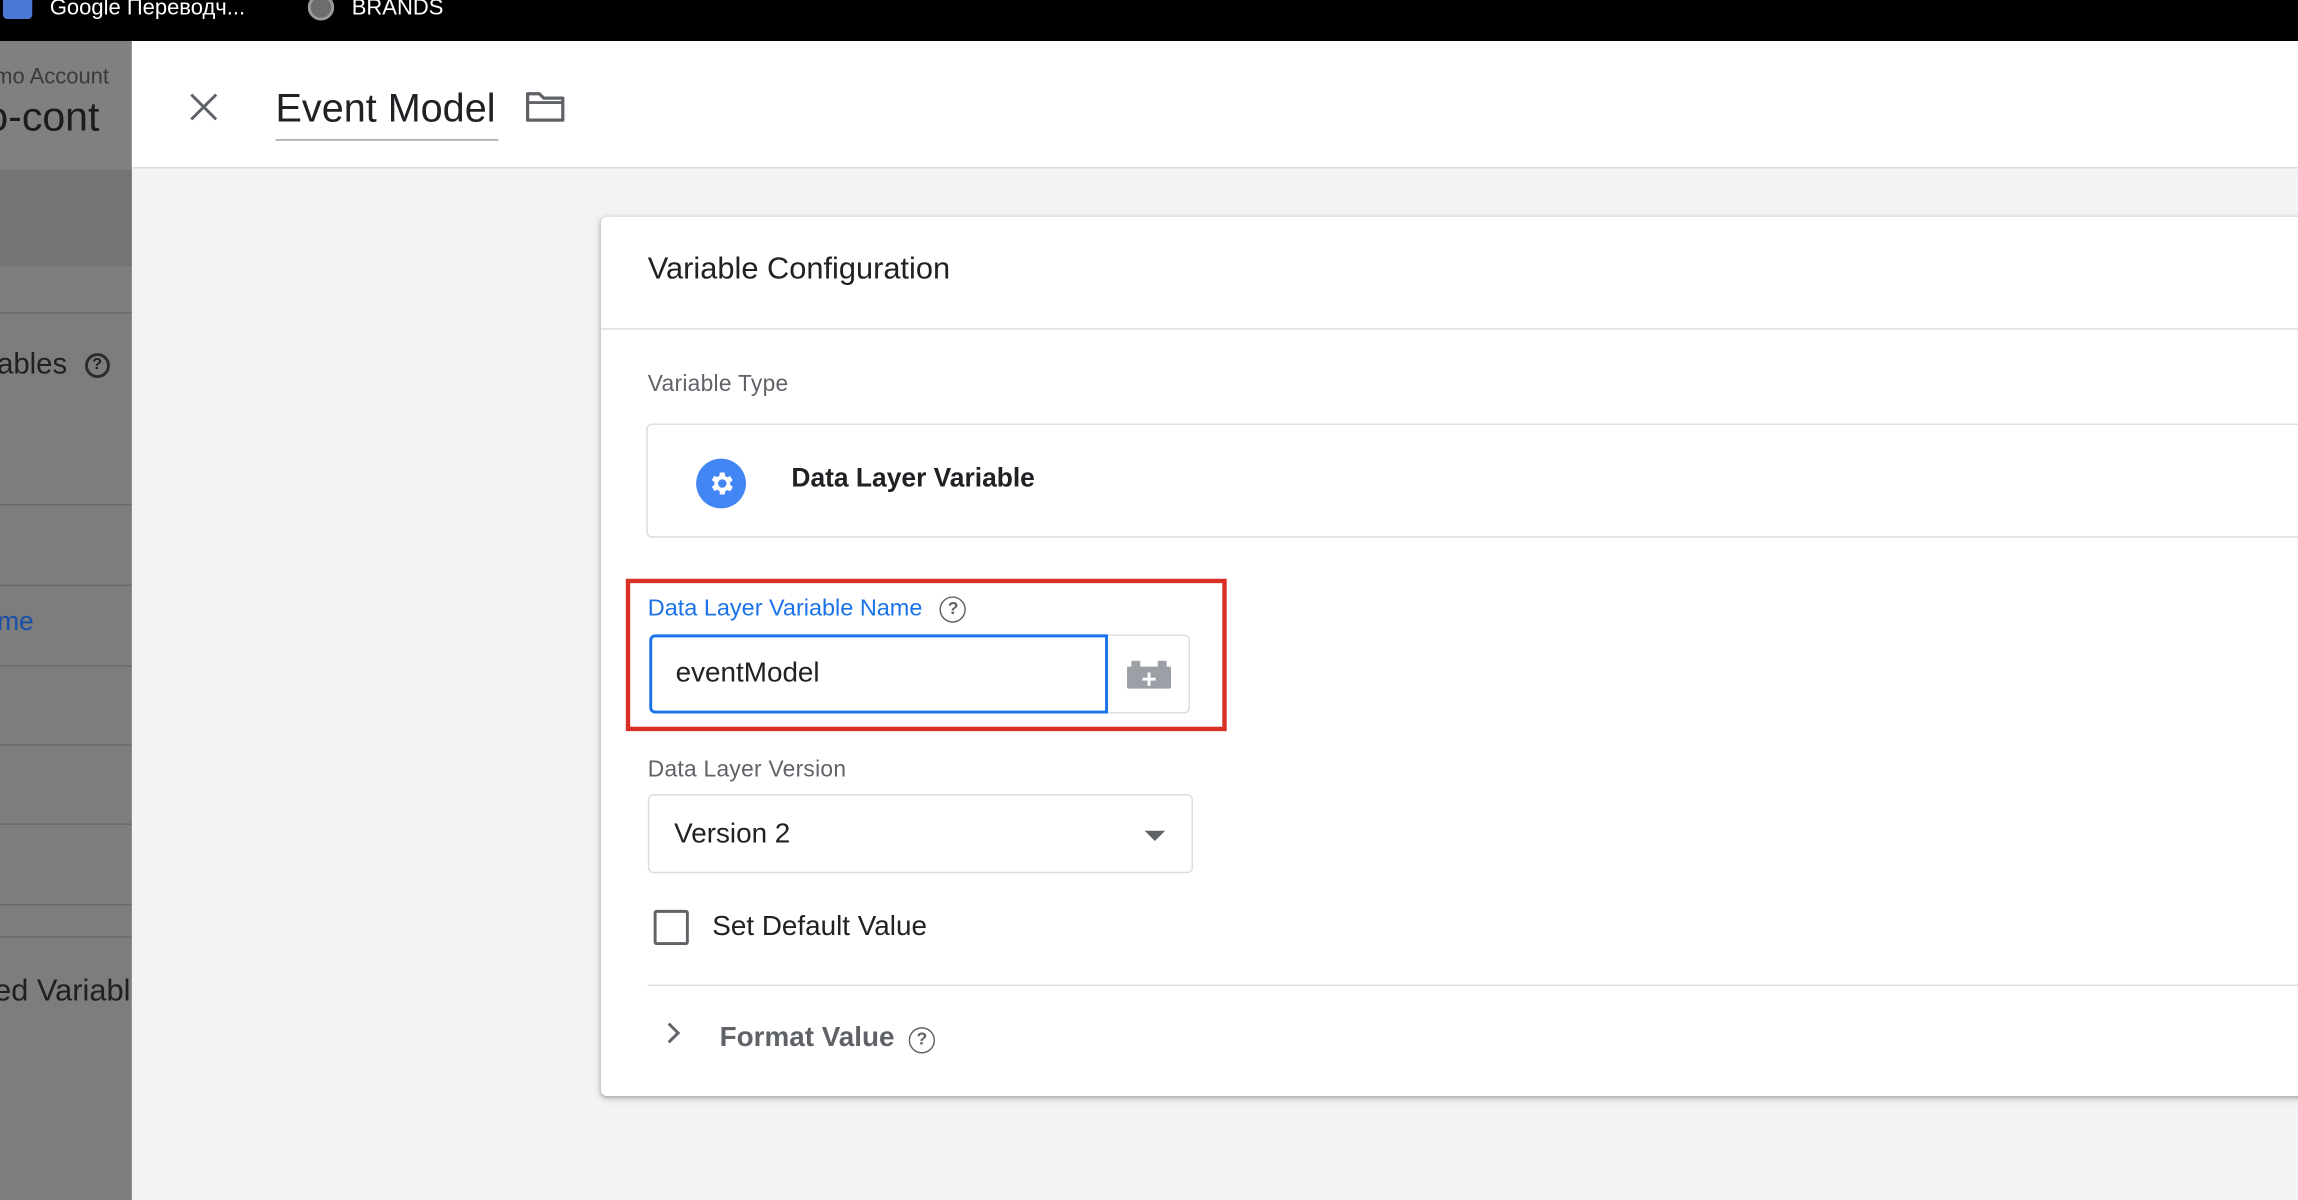  I want to click on data-layer-version-label: Data Layer Version, so click(747, 770).